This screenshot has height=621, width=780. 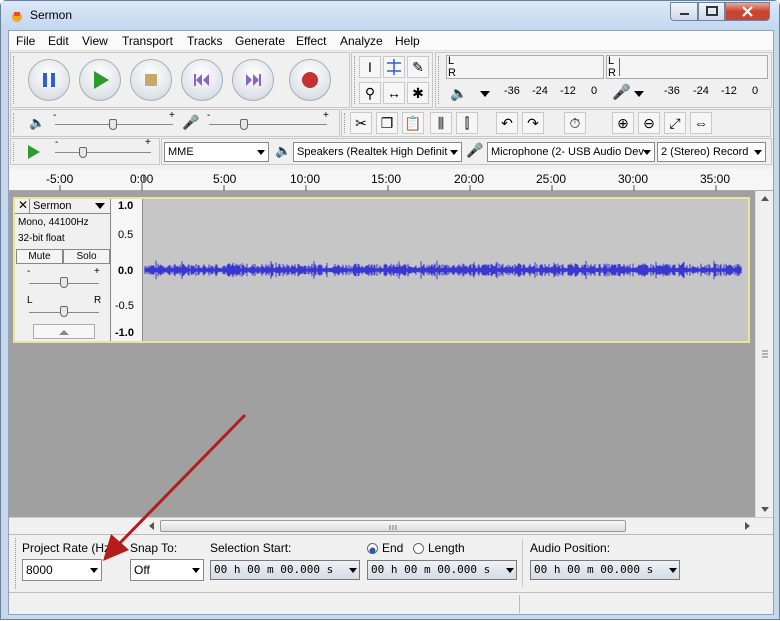 I want to click on solo-button: Solo, so click(x=86, y=256).